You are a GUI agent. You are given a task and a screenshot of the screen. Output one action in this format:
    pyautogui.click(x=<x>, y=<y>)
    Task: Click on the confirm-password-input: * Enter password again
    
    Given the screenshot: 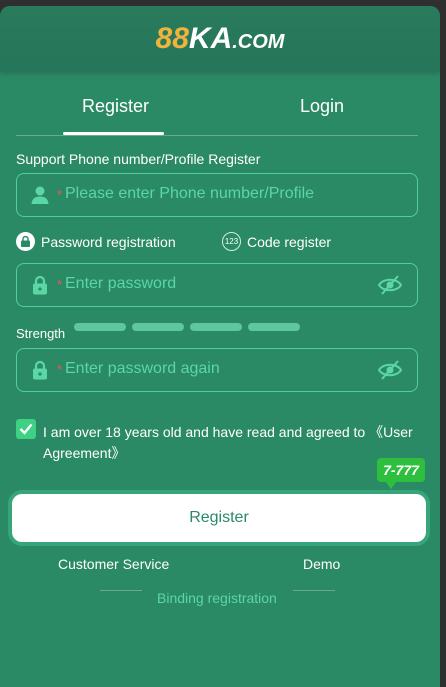 What is the action you would take?
    pyautogui.click(x=217, y=370)
    